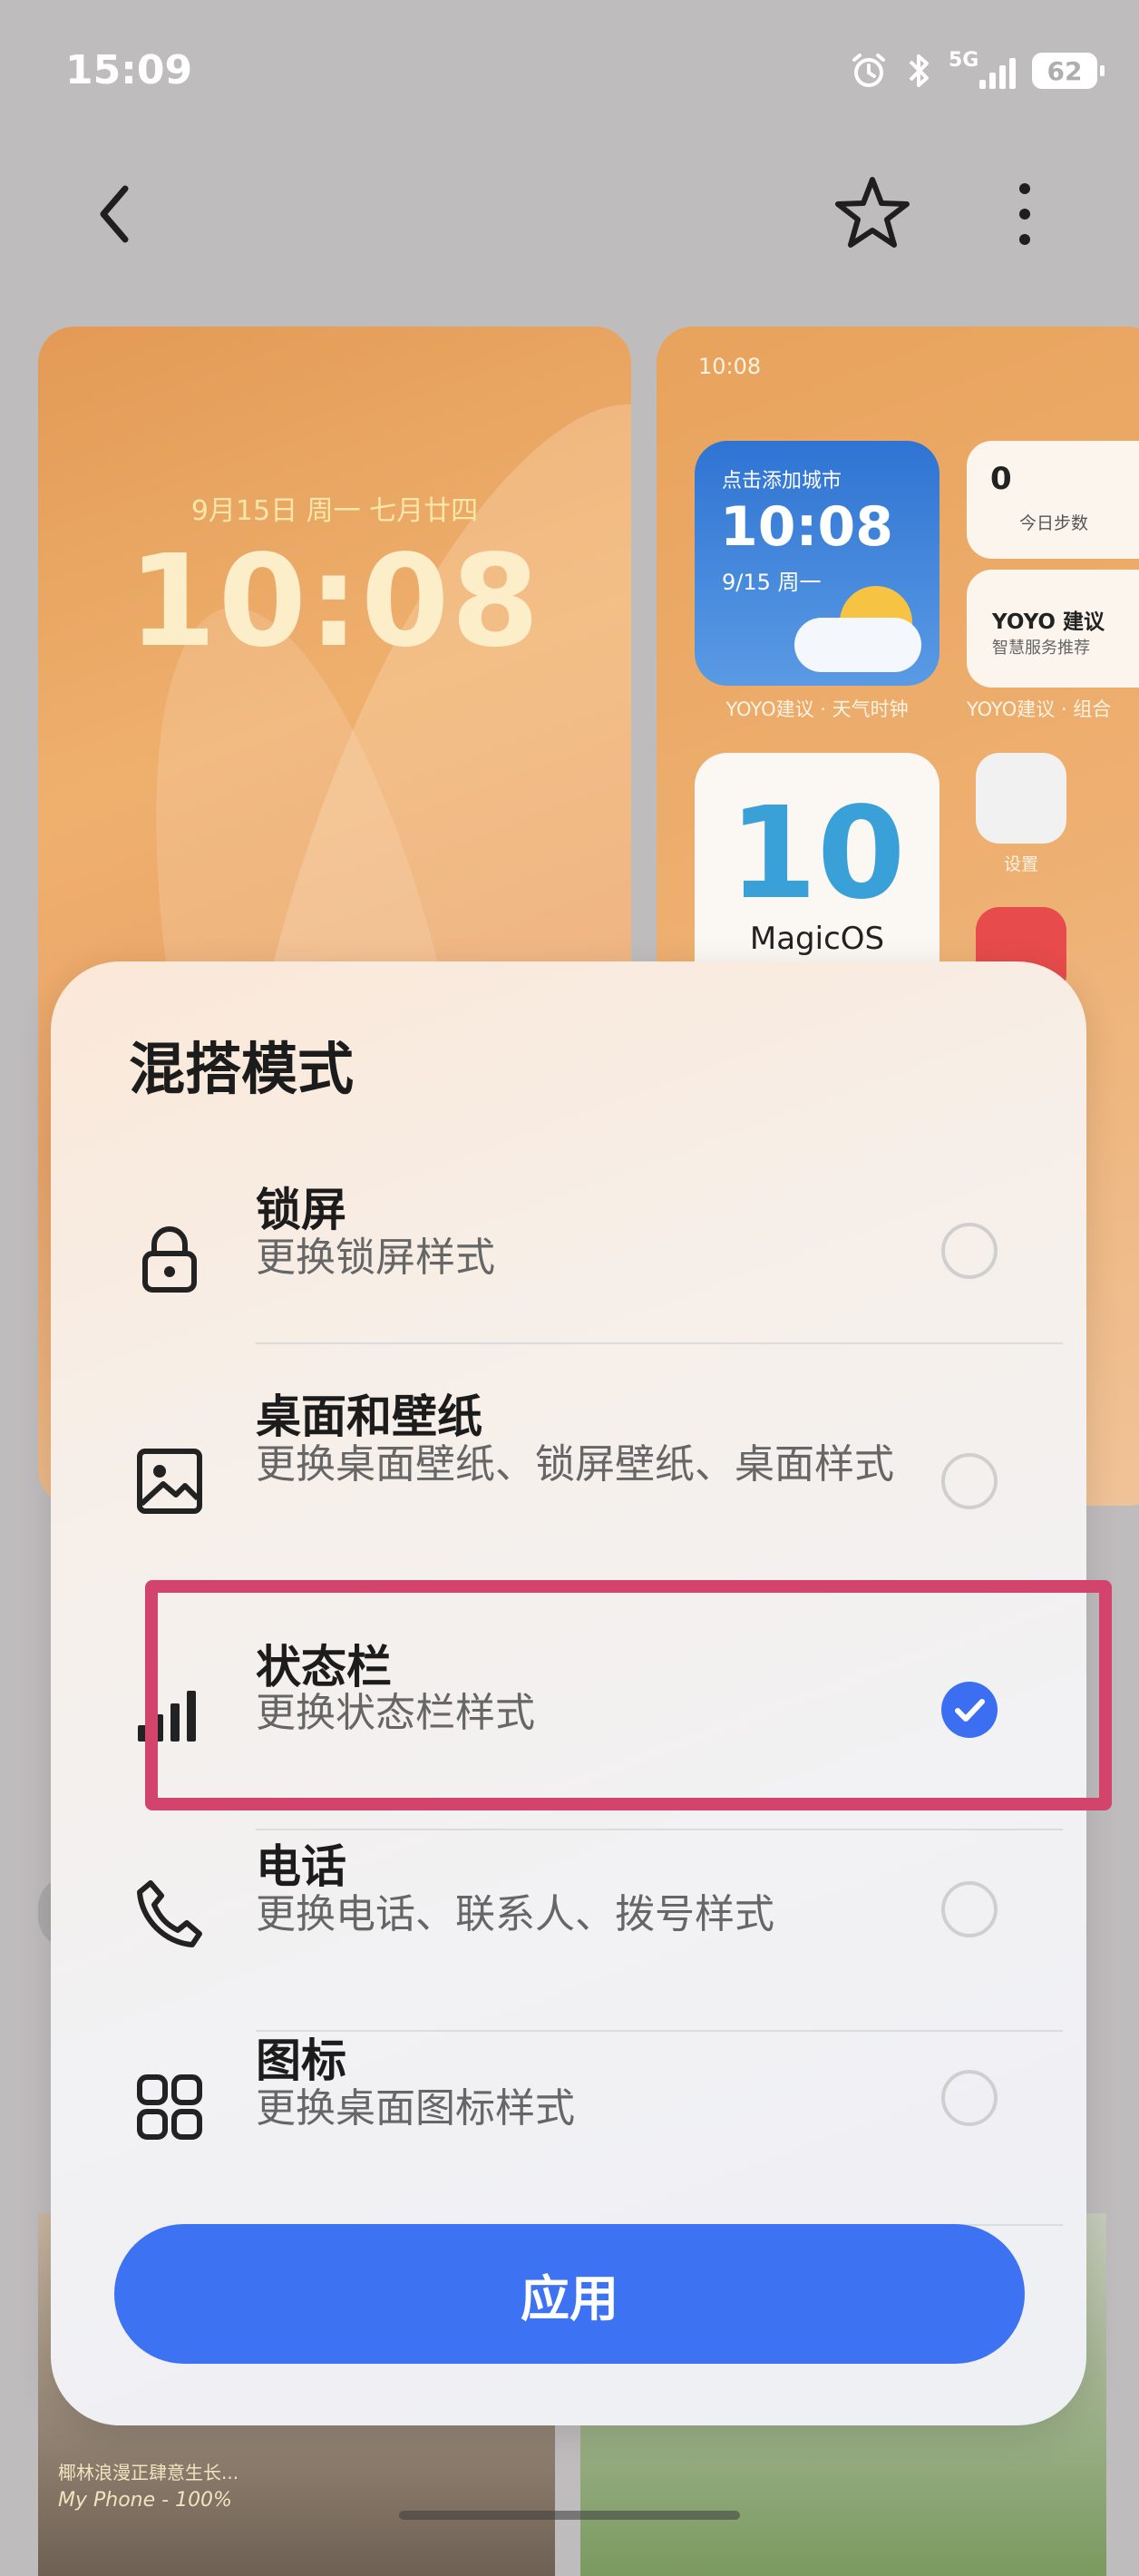  I want to click on signal-icon: 5G, so click(982, 71).